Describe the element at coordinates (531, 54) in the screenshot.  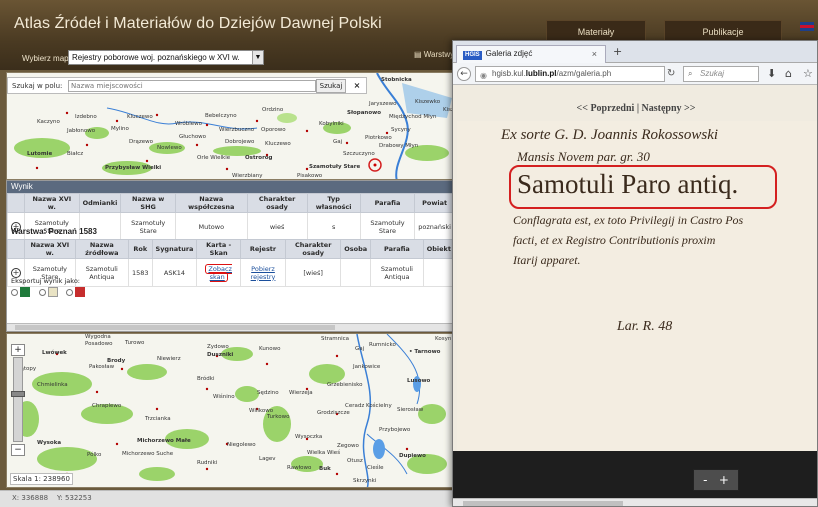
I see `tab-gallery: HGIS Galeria zdjęć ×` at that location.